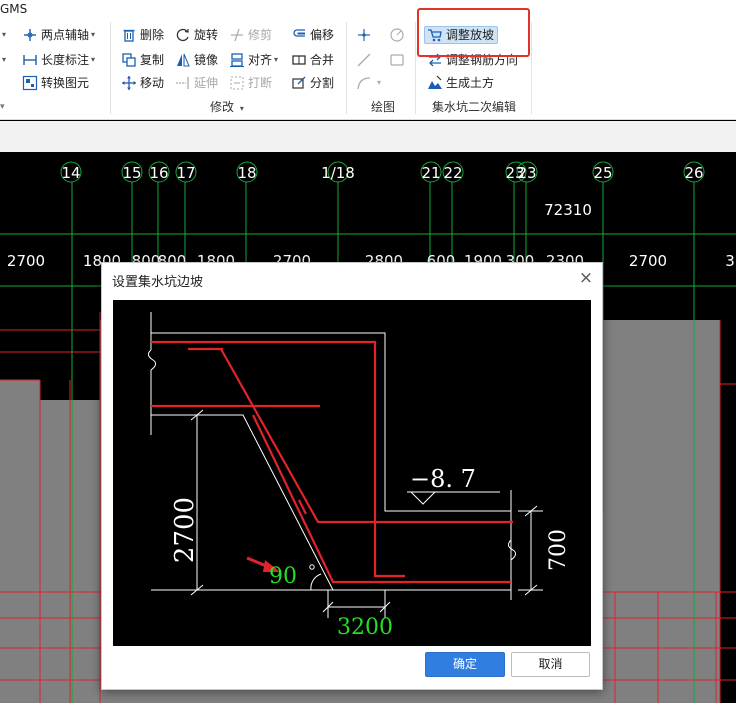  What do you see at coordinates (3, 35) in the screenshot?
I see `partial-dropdown-1: ▾` at bounding box center [3, 35].